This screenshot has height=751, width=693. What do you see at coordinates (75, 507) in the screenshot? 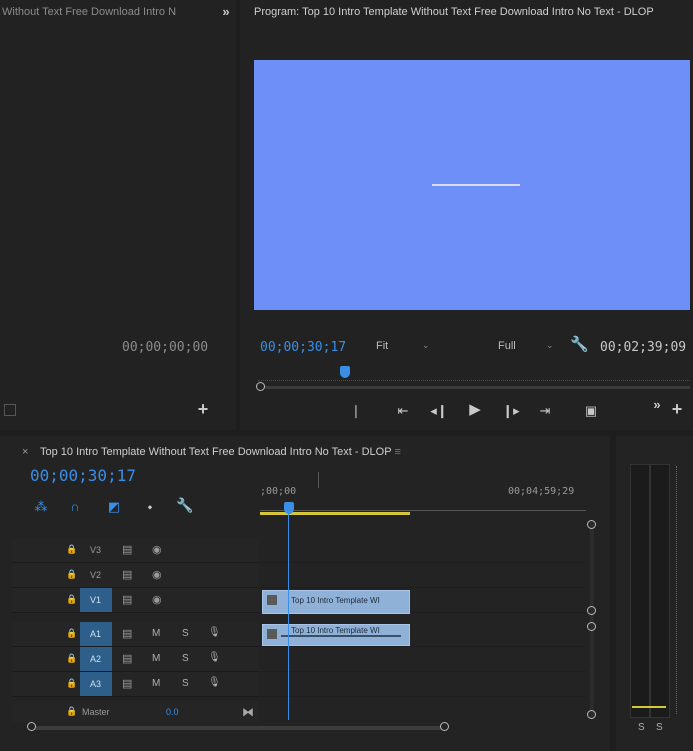
I see `snap-magnet-icon: ∩` at bounding box center [75, 507].